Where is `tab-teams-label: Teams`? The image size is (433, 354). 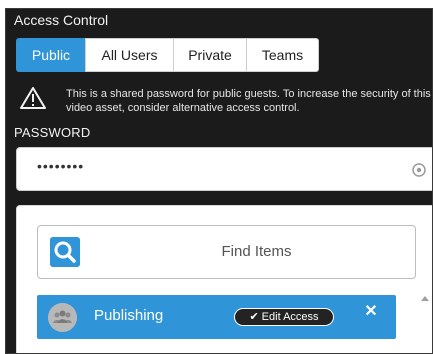
tab-teams-label: Teams is located at coordinates (282, 55).